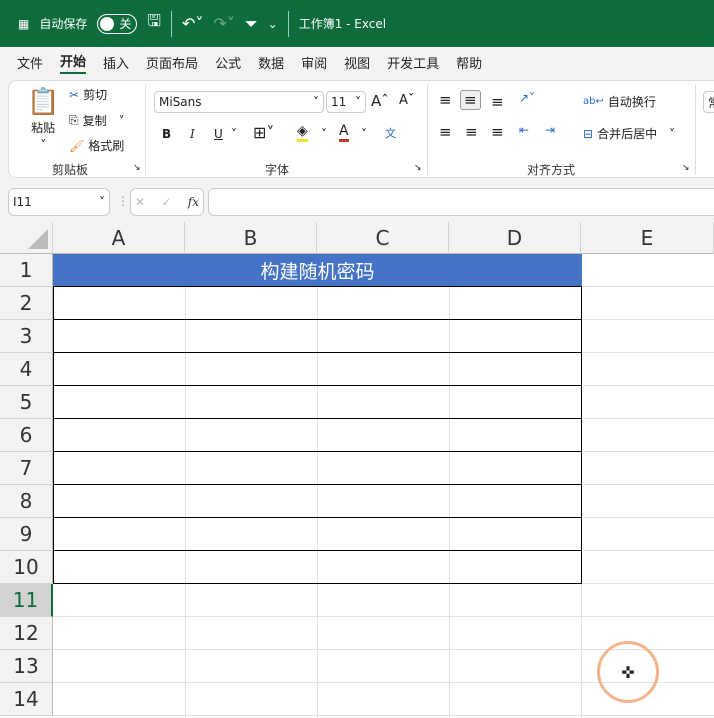 Image resolution: width=714 pixels, height=718 pixels. Describe the element at coordinates (116, 62) in the screenshot. I see `tab-insert: 插入` at that location.